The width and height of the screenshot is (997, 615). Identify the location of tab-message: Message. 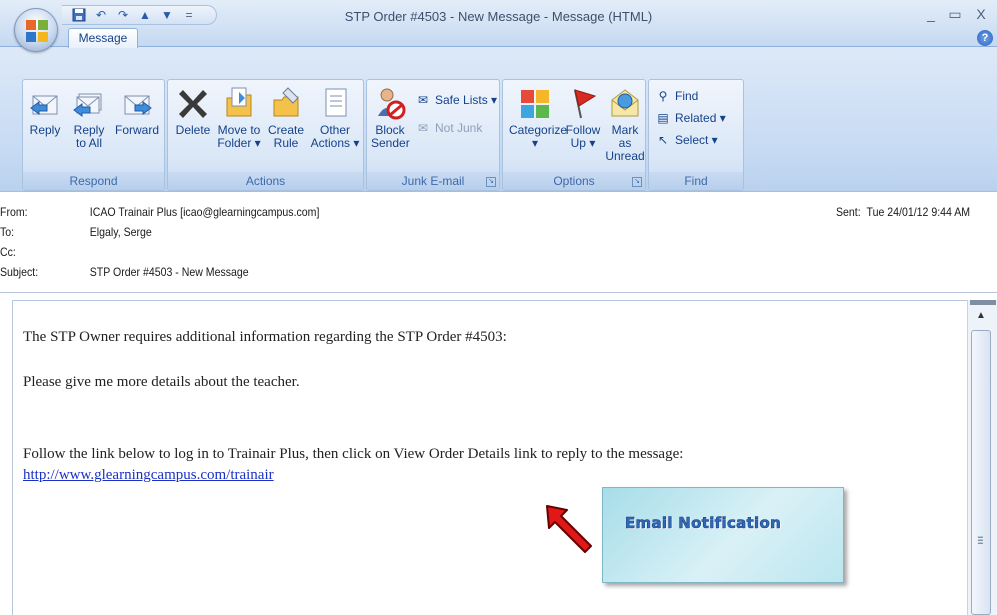
(103, 38).